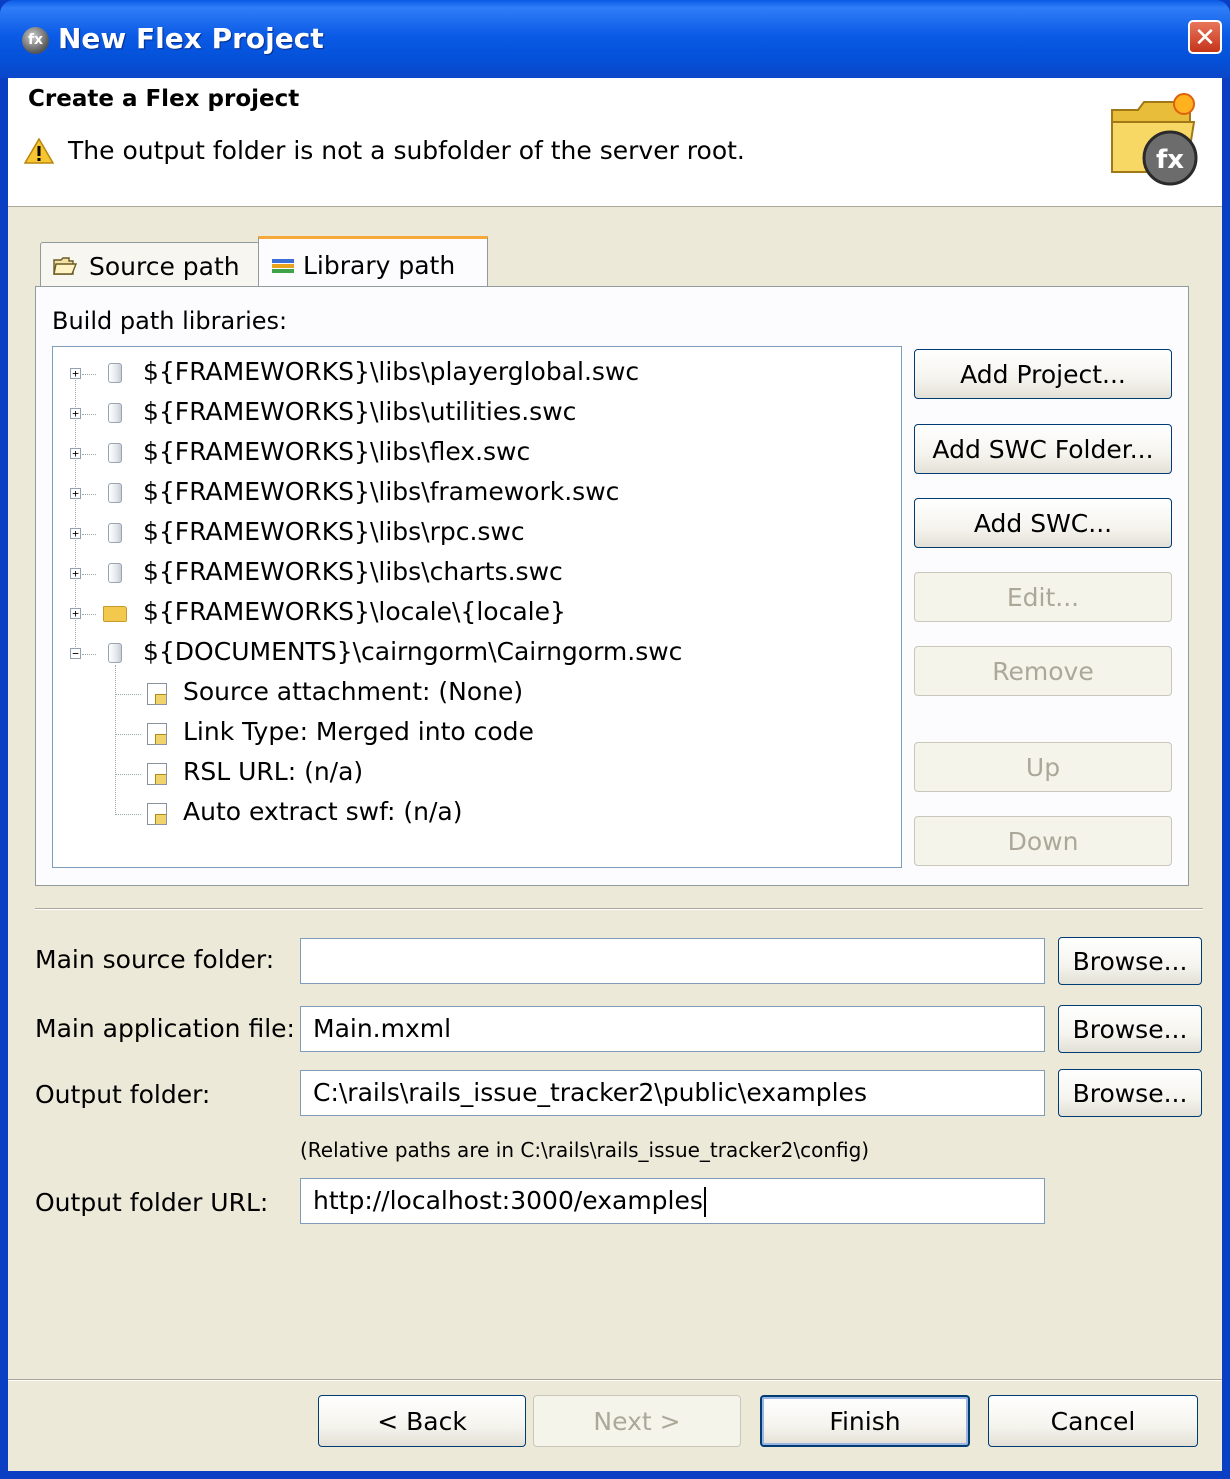  I want to click on output-folder-url-label: Output folder URL:, so click(152, 1202).